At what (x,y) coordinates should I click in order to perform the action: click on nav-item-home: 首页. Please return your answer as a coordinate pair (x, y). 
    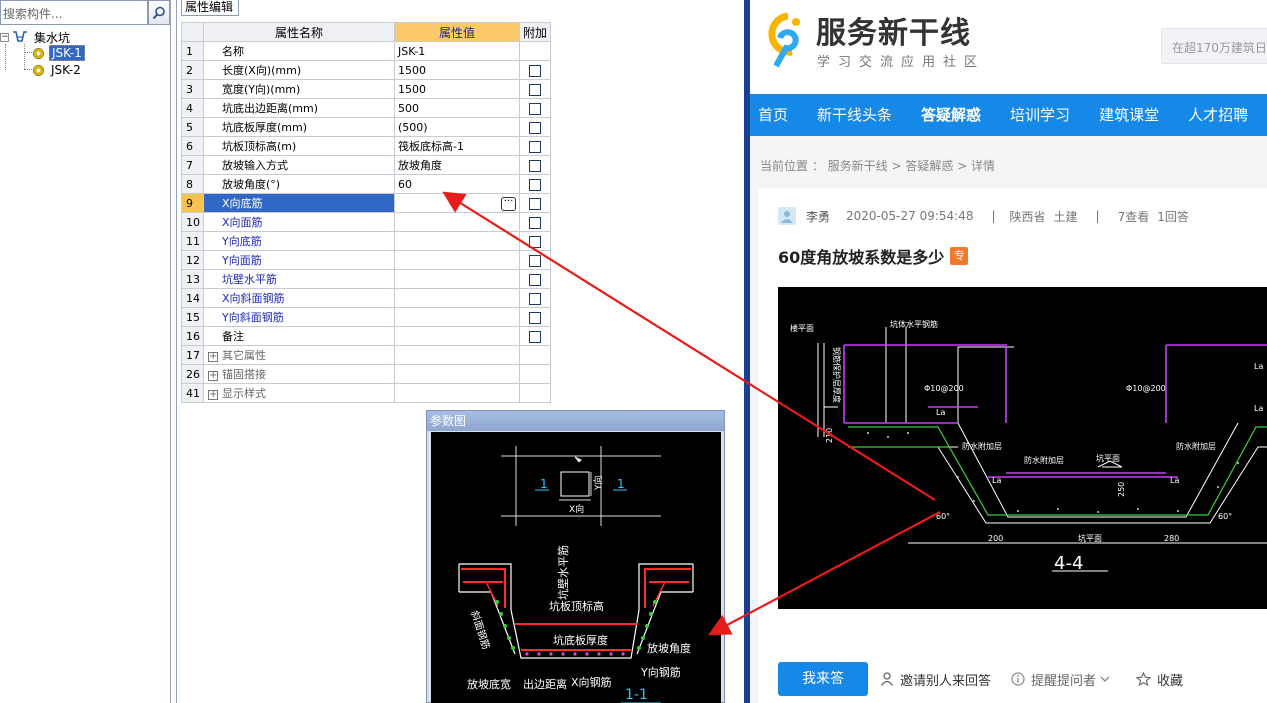
    Looking at the image, I should click on (773, 115).